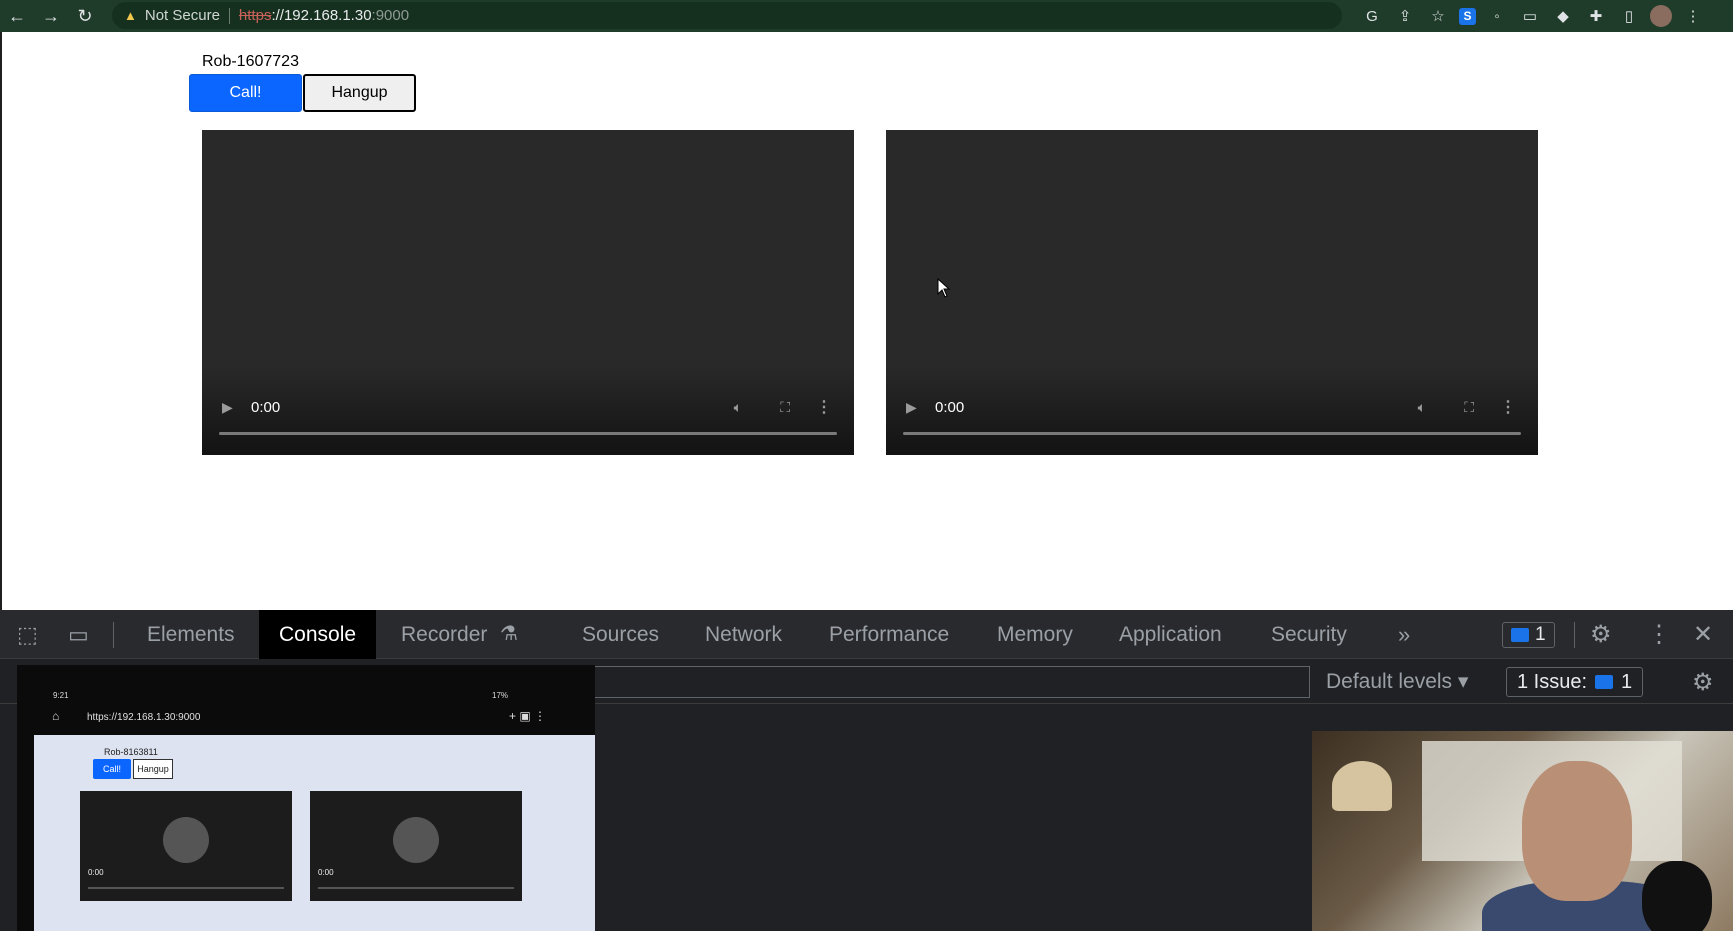  What do you see at coordinates (1693, 16) in the screenshot?
I see `menu-icon: ⋮` at bounding box center [1693, 16].